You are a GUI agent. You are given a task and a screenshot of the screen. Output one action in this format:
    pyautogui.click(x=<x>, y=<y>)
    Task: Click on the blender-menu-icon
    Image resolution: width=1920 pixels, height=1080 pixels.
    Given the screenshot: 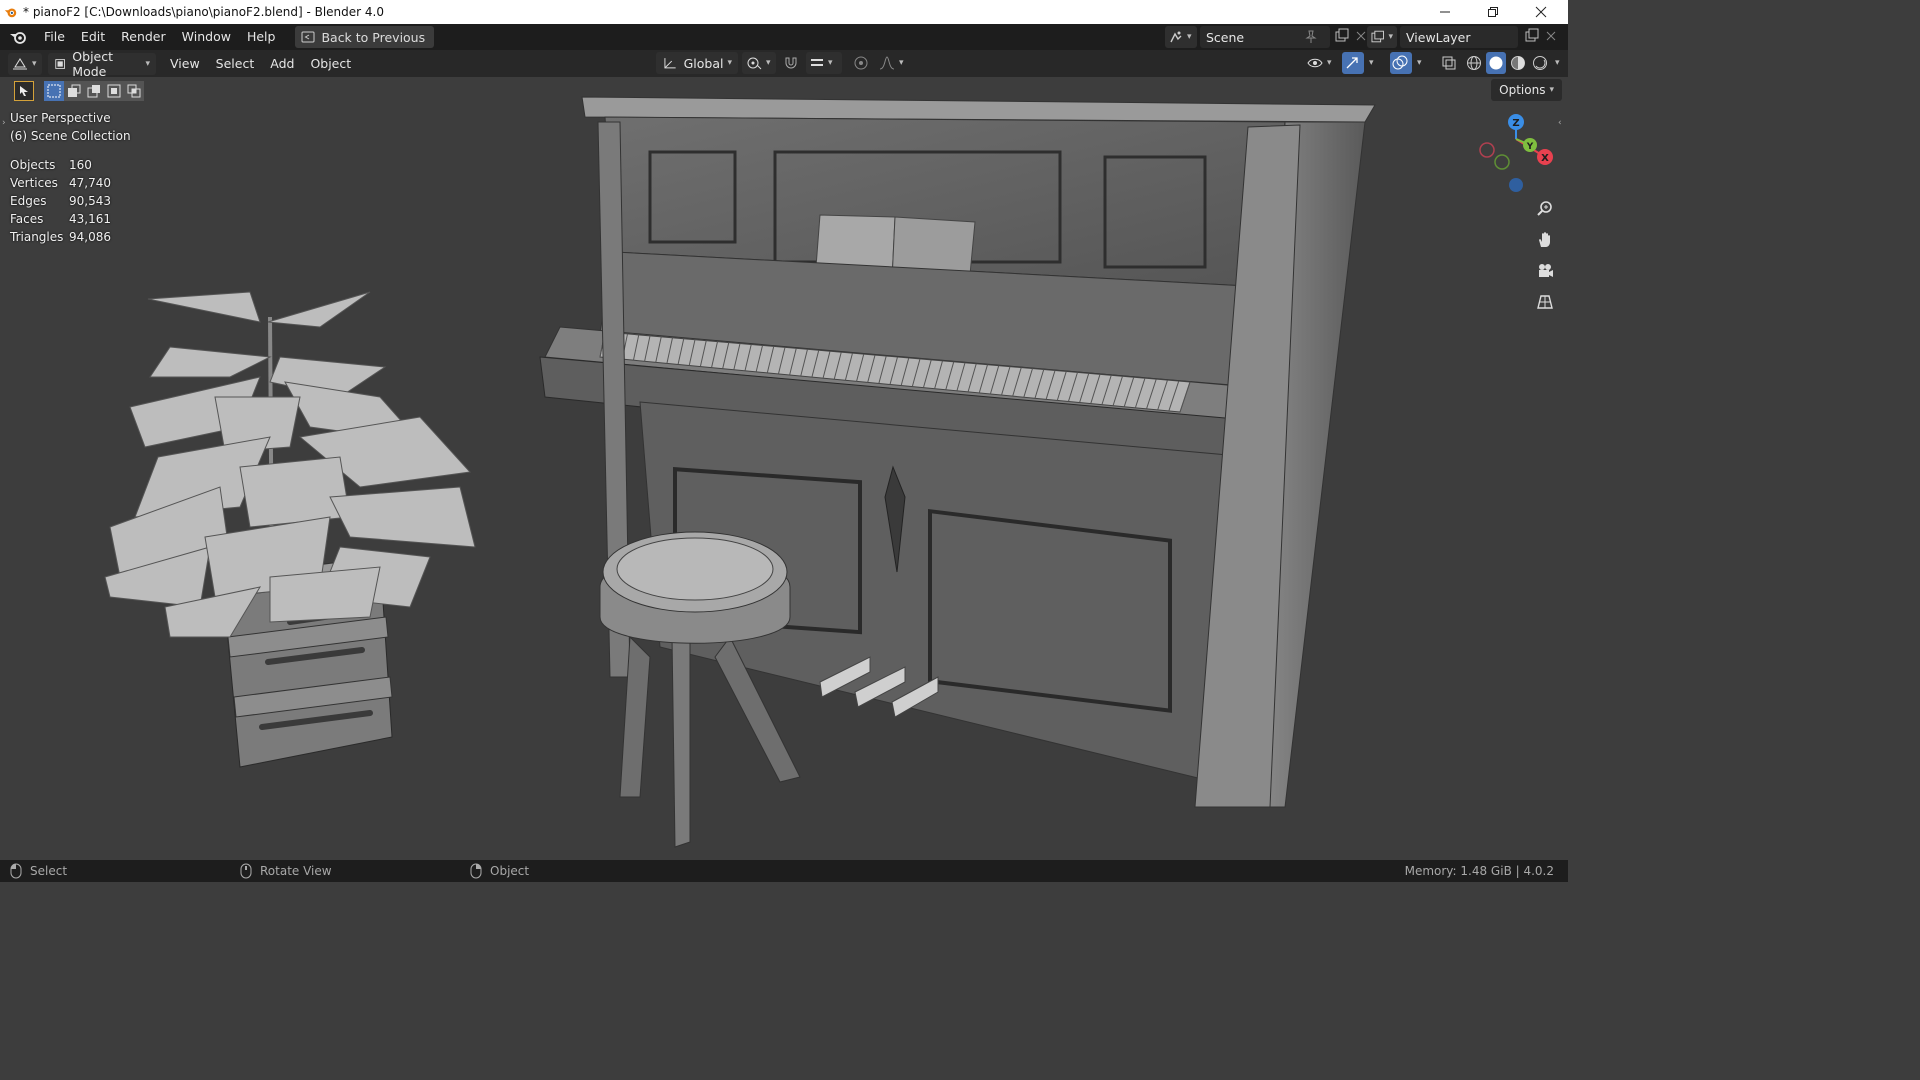 What is the action you would take?
    pyautogui.click(x=18, y=38)
    